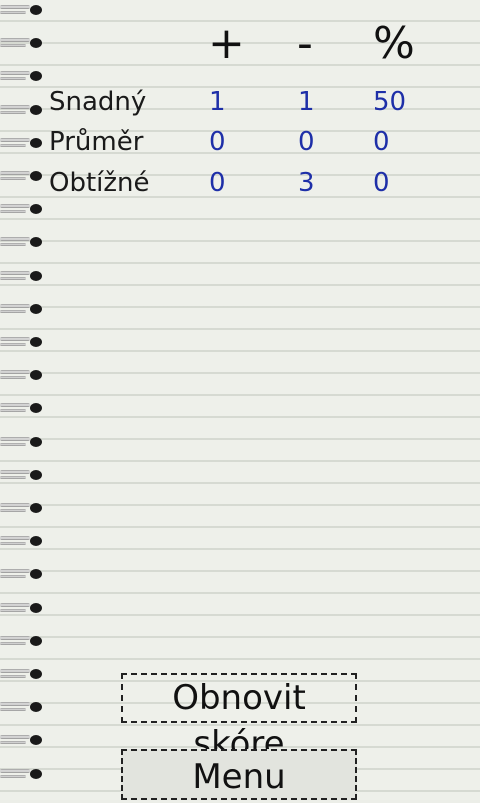 The width and height of the screenshot is (480, 803). I want to click on easy-percent-value: 50, so click(390, 102).